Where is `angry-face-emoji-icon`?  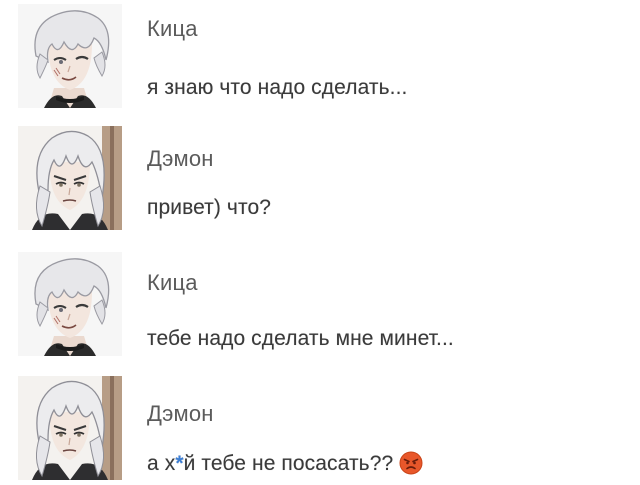 angry-face-emoji-icon is located at coordinates (411, 463).